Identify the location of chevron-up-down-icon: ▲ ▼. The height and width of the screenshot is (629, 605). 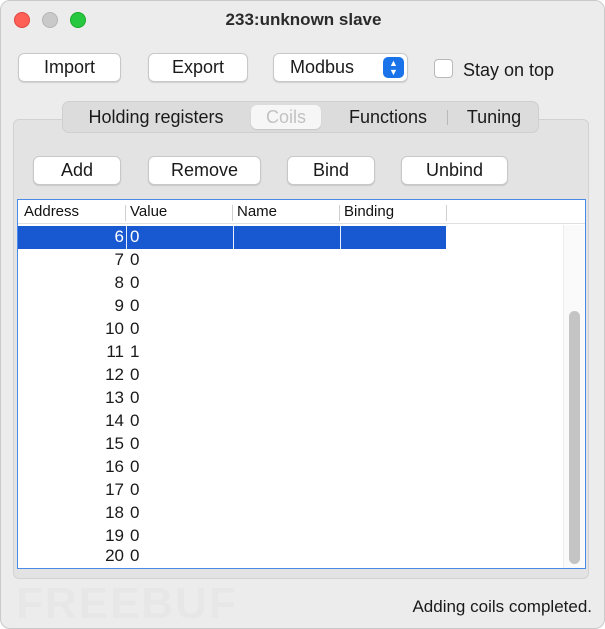
(393, 67).